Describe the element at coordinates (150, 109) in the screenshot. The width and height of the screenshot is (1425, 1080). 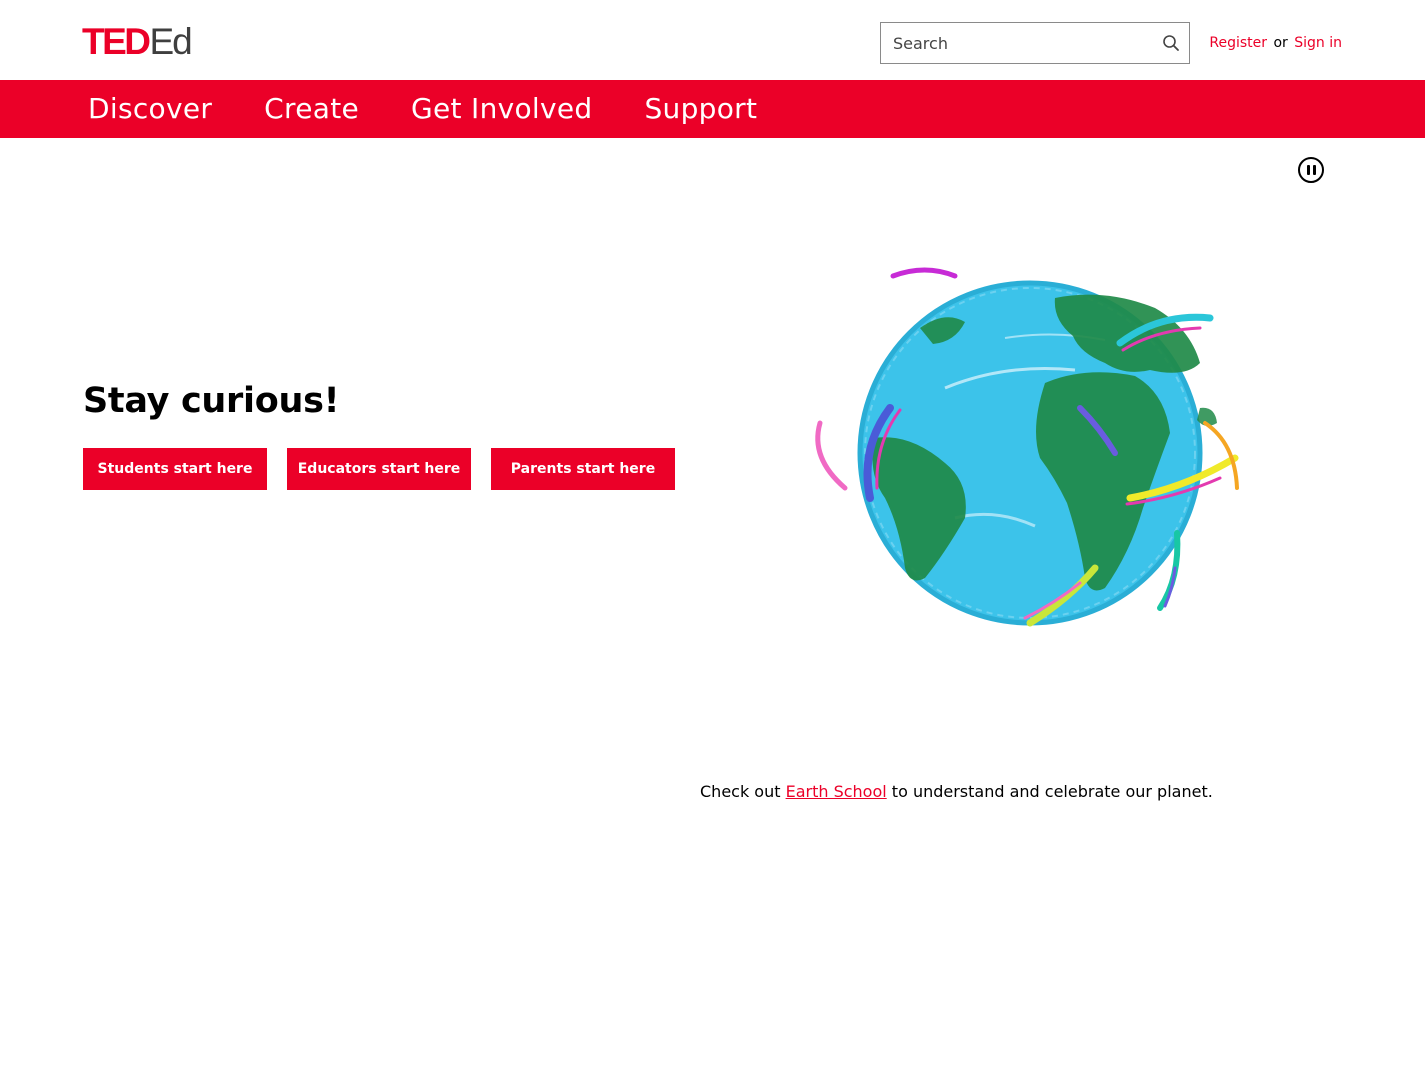
I see `nav-item-discover: Discover` at that location.